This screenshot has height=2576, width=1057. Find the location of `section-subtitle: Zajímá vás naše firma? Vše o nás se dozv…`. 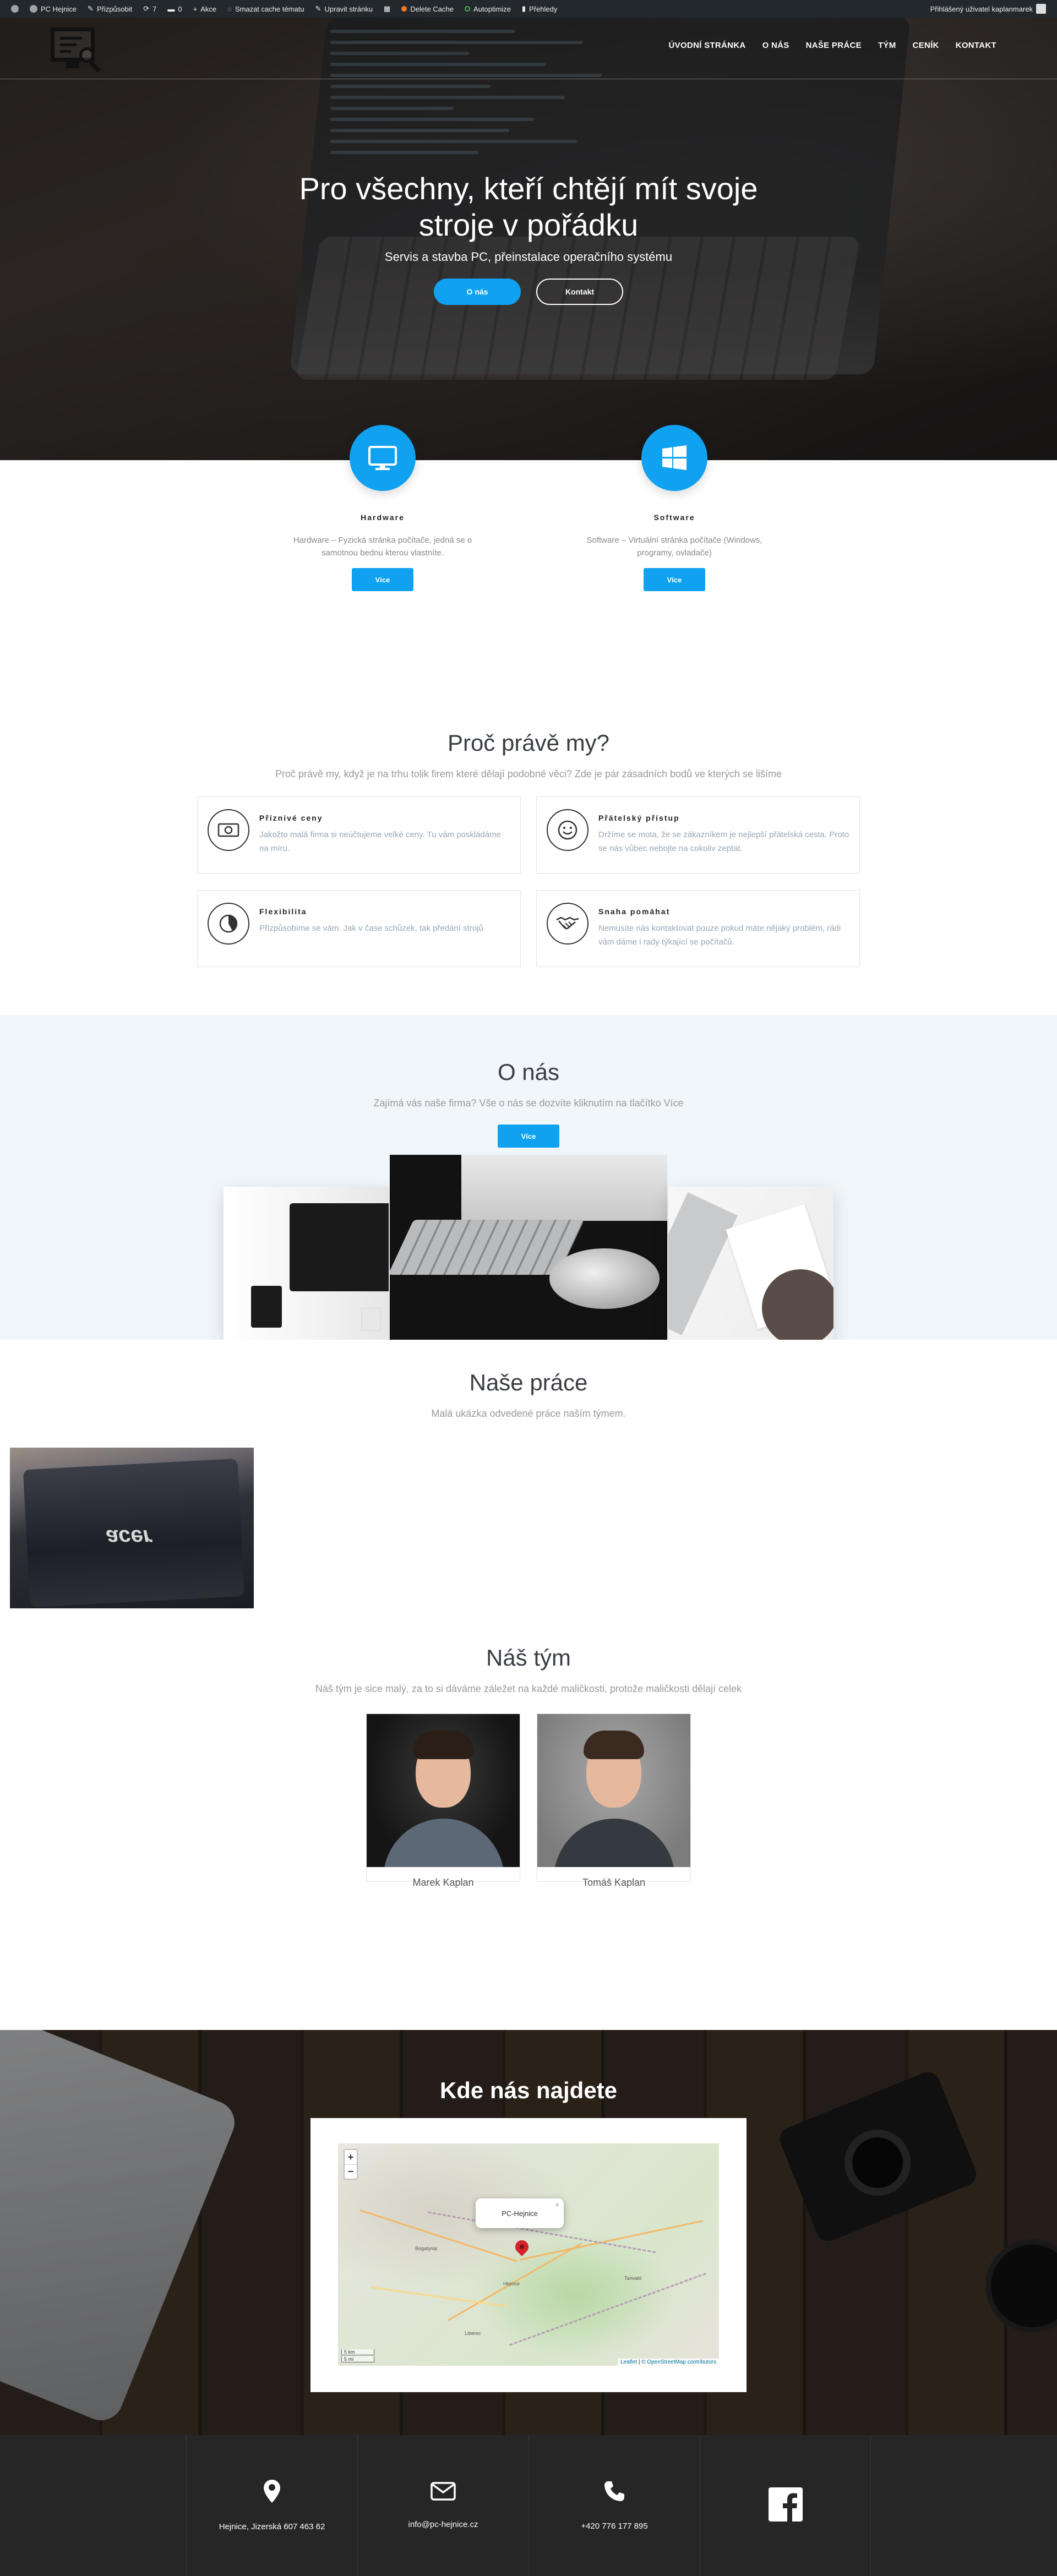

section-subtitle: Zajímá vás naše firma? Vše o nás se dozv… is located at coordinates (529, 1104).